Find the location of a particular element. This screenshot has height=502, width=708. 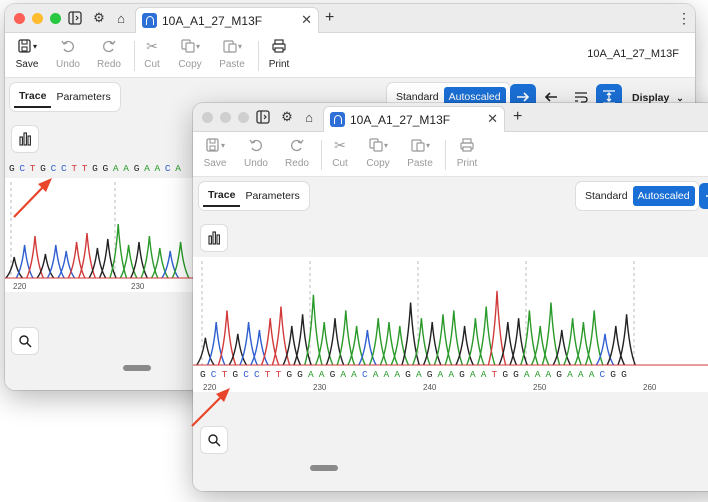

scale-standard: Standard is located at coordinates (606, 196).